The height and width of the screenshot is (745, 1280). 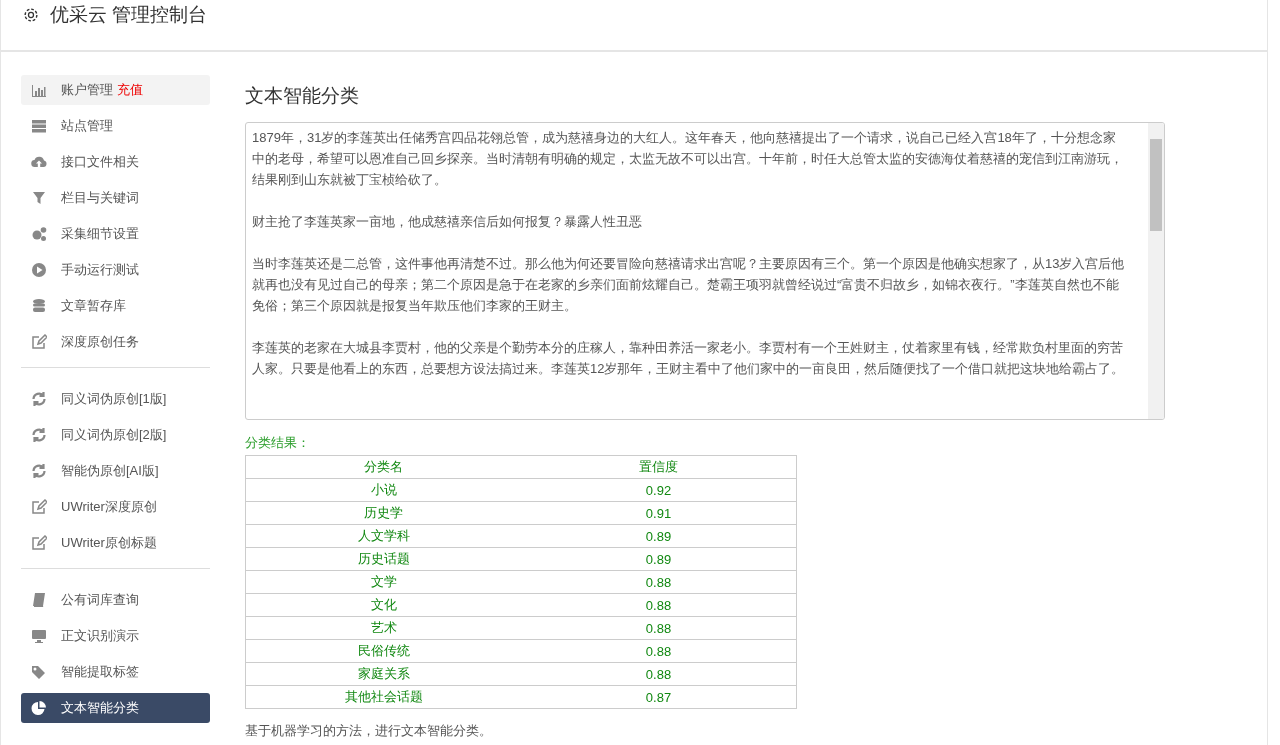 I want to click on sidebar-item: 账户管理 充值, so click(x=115, y=90).